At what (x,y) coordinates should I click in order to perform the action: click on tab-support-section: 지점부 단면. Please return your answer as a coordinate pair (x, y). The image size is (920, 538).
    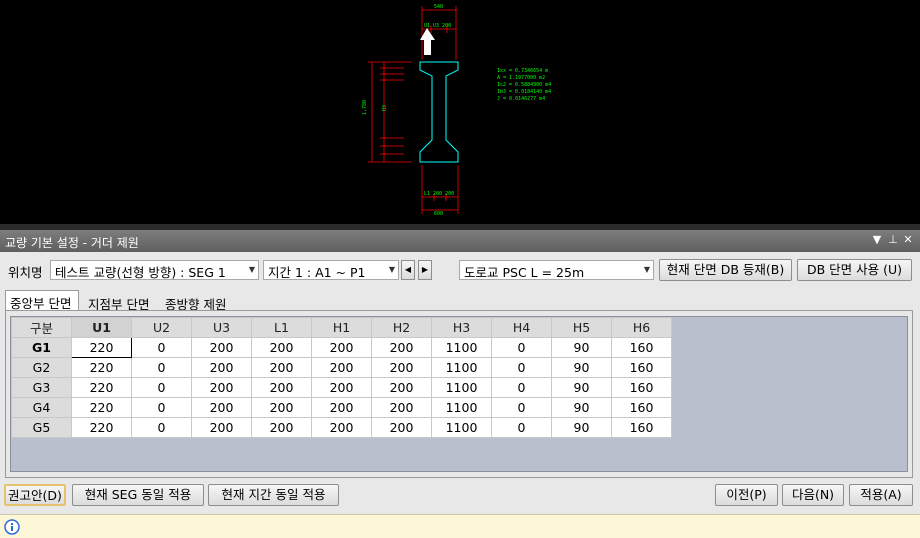
    Looking at the image, I should click on (118, 302).